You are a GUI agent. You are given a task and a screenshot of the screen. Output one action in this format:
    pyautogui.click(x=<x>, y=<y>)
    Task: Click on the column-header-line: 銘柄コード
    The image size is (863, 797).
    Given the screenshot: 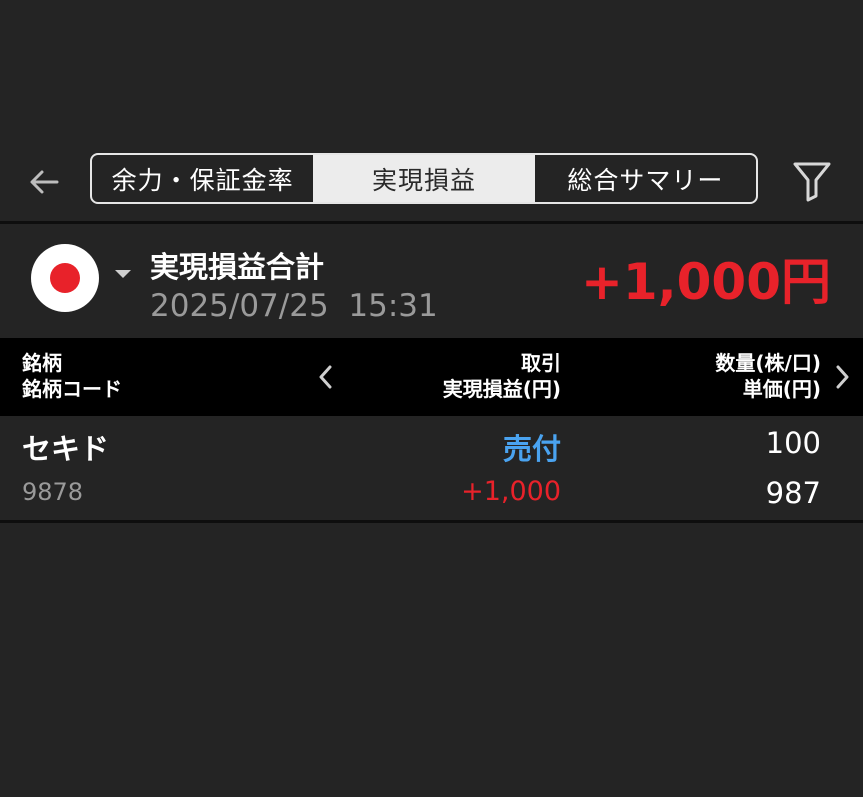 What is the action you would take?
    pyautogui.click(x=72, y=389)
    